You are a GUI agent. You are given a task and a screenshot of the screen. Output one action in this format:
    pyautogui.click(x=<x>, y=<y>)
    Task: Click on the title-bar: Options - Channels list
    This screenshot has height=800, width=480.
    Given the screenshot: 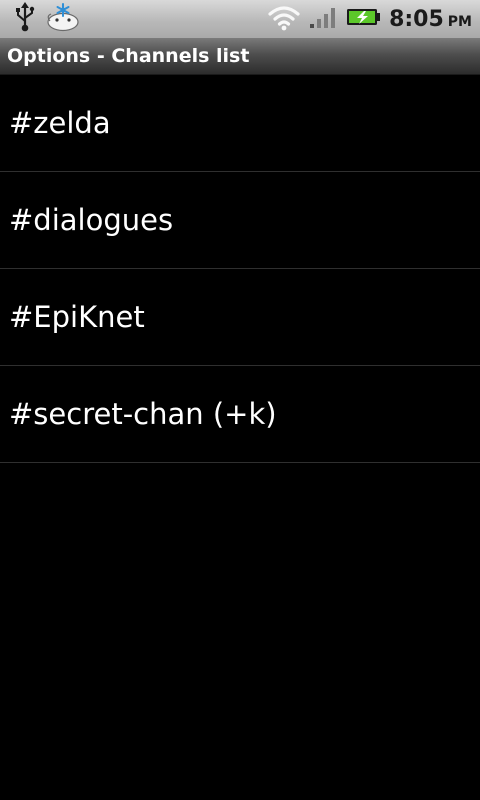 What is the action you would take?
    pyautogui.click(x=240, y=56)
    